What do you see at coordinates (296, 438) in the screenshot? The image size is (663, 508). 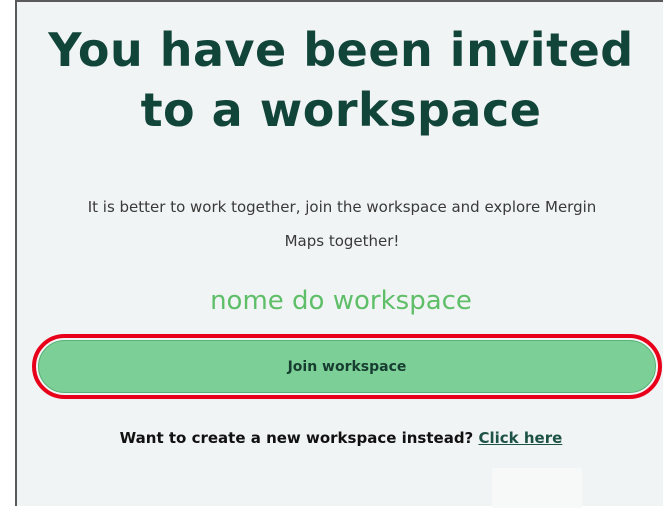 I see `create-workspace-prompt-text: Want to create a new workspace instead?` at bounding box center [296, 438].